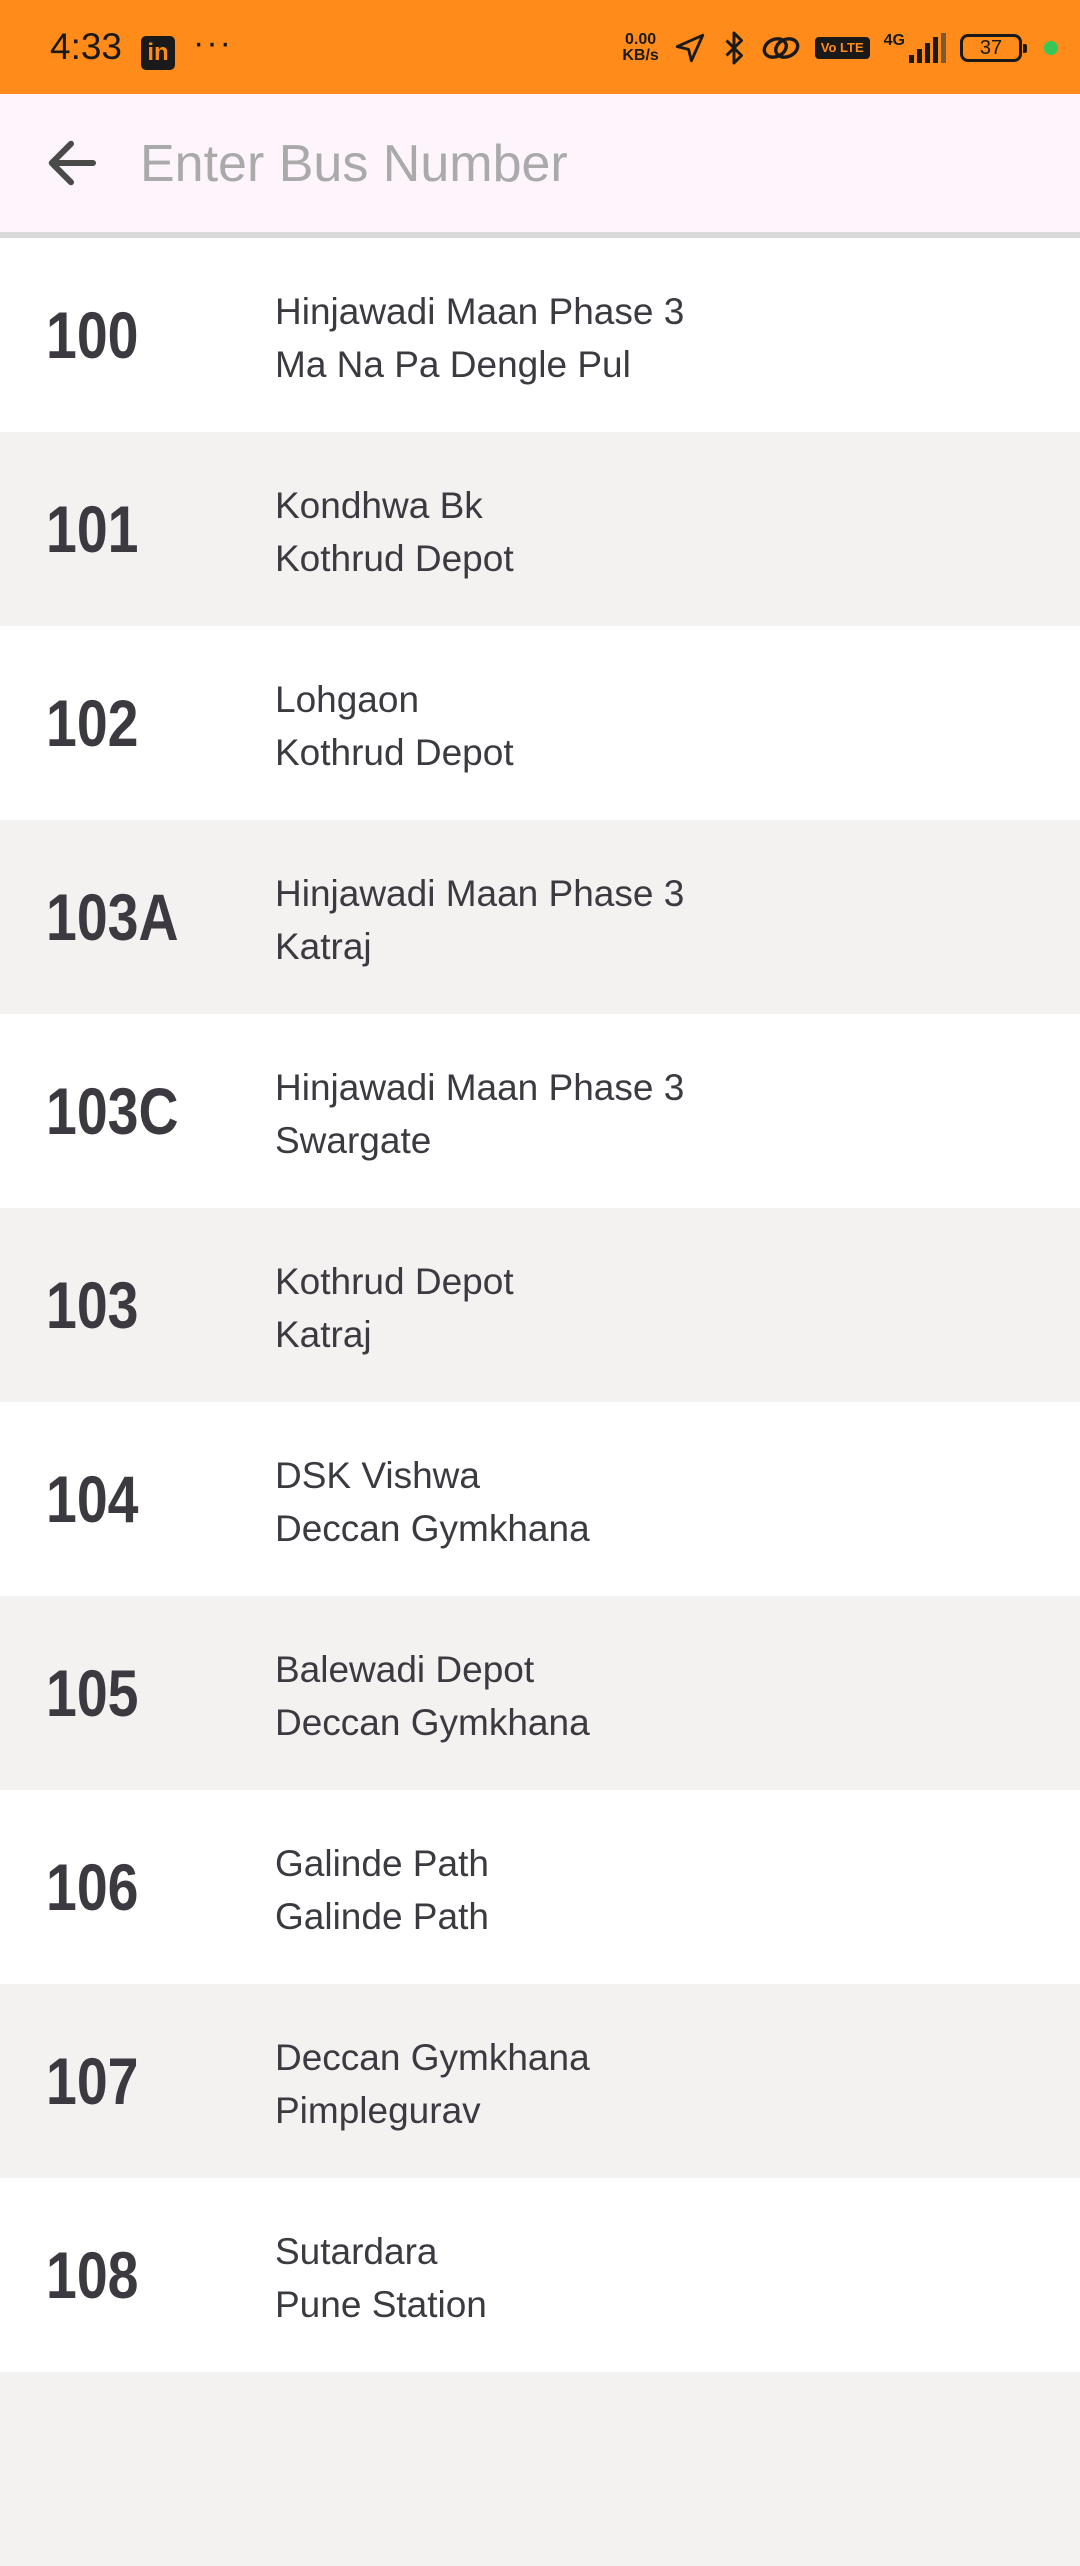  I want to click on route-destination: Pimplegurav, so click(378, 2110).